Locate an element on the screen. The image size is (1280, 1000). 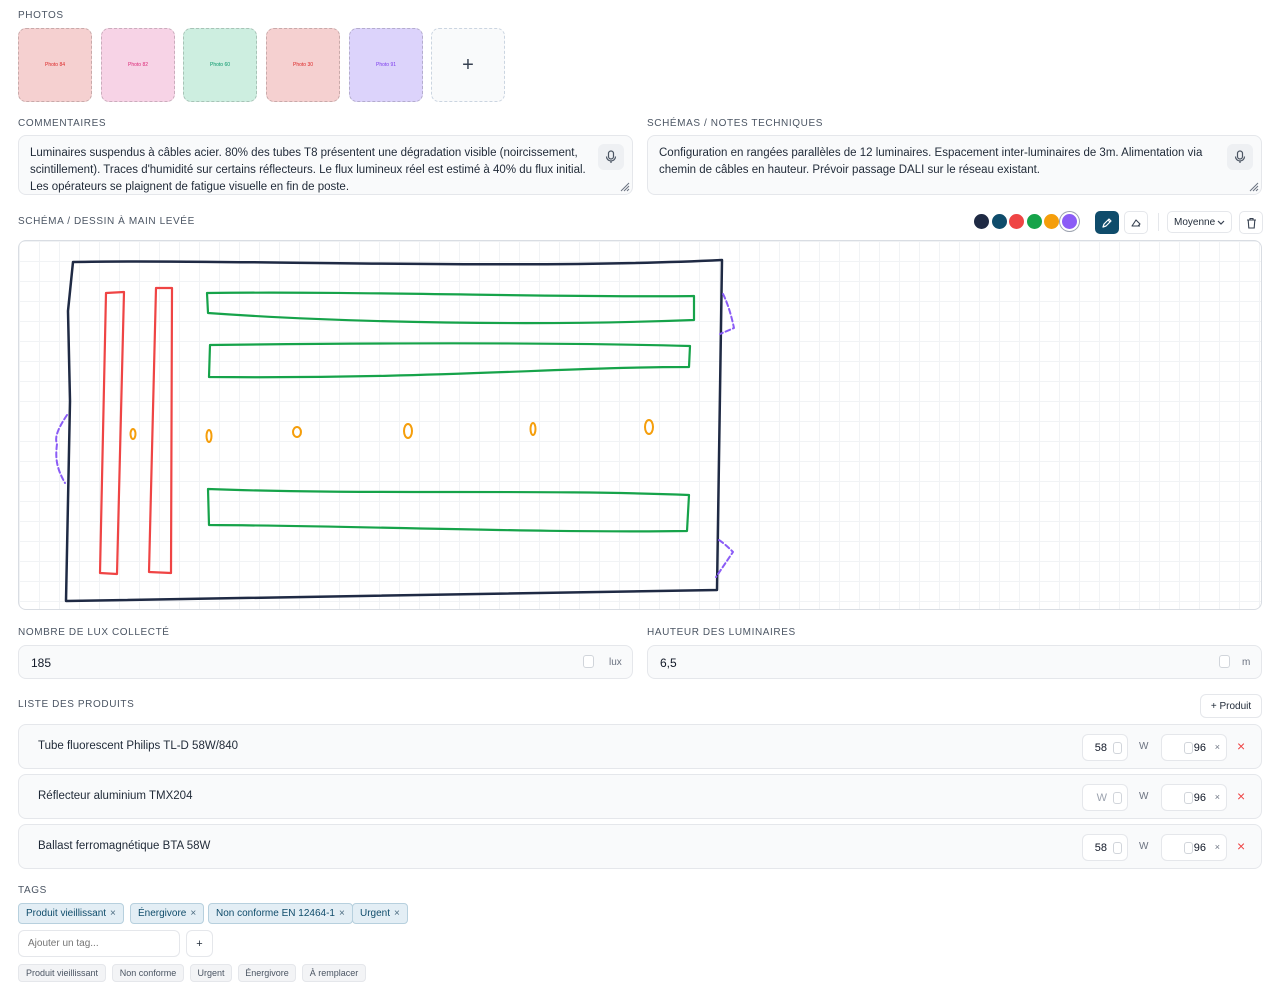
photo-caption: Photo 91 is located at coordinates (386, 65).